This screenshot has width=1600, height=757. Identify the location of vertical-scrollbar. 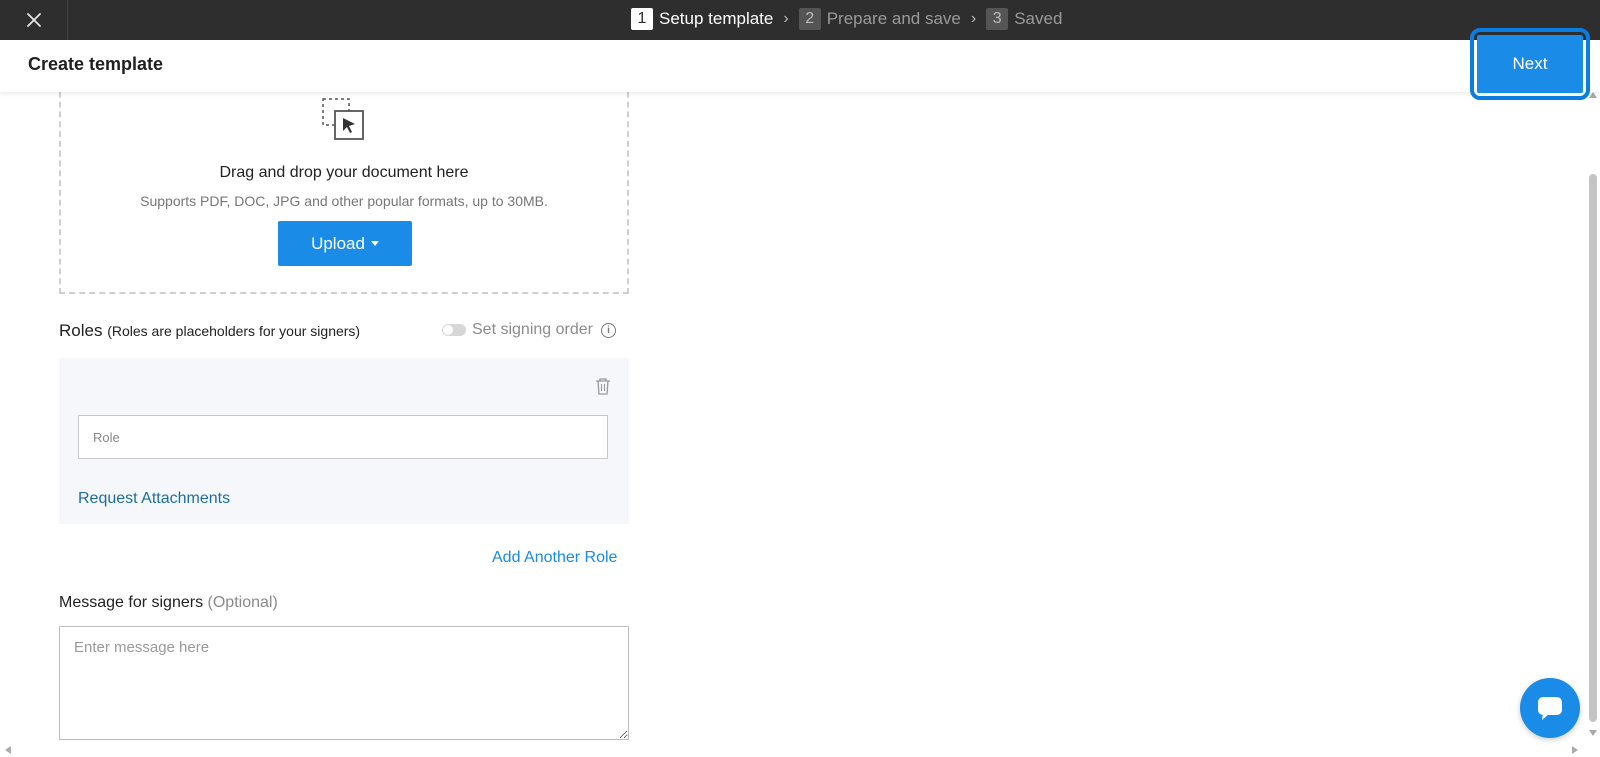
(1593, 417).